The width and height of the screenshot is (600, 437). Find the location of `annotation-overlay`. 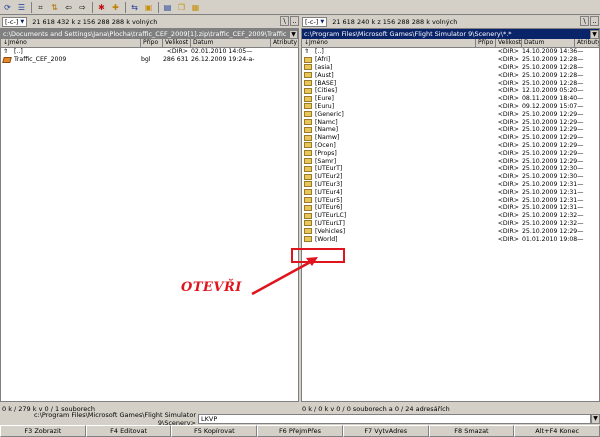

annotation-overlay is located at coordinates (298, 272).